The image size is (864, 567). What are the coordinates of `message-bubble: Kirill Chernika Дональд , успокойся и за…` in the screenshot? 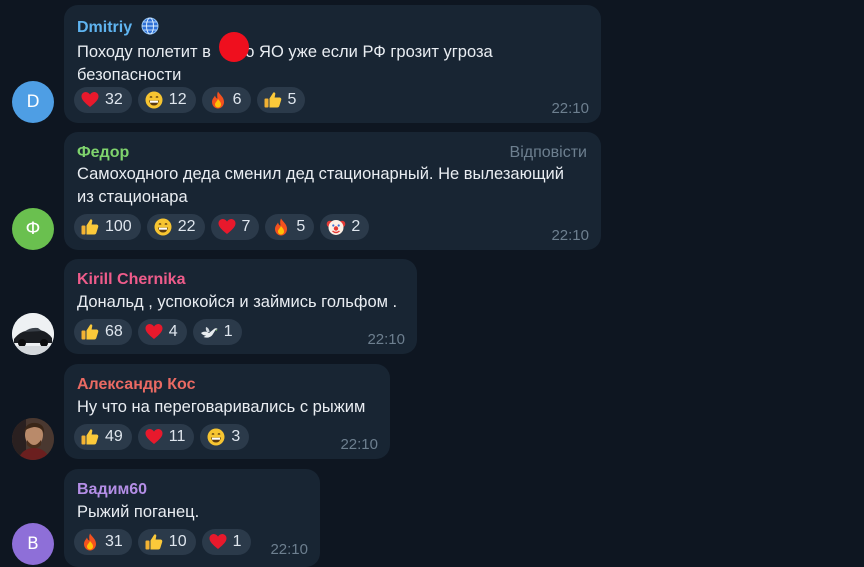 It's located at (240, 306).